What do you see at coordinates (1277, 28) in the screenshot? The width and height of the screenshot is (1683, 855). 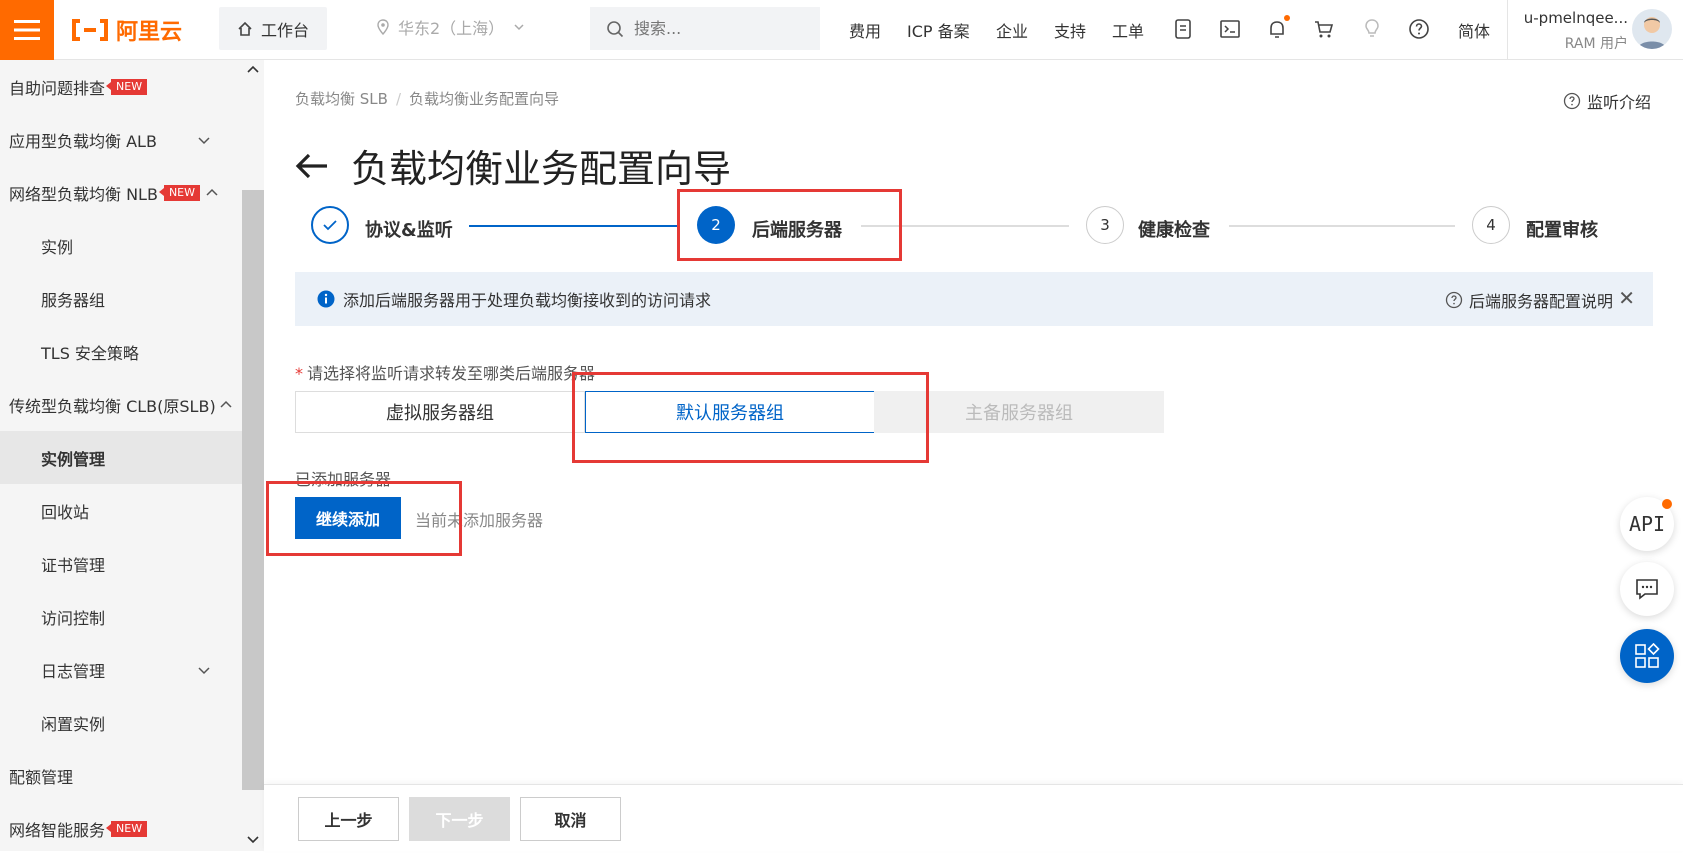 I see `notification-bell-icon` at bounding box center [1277, 28].